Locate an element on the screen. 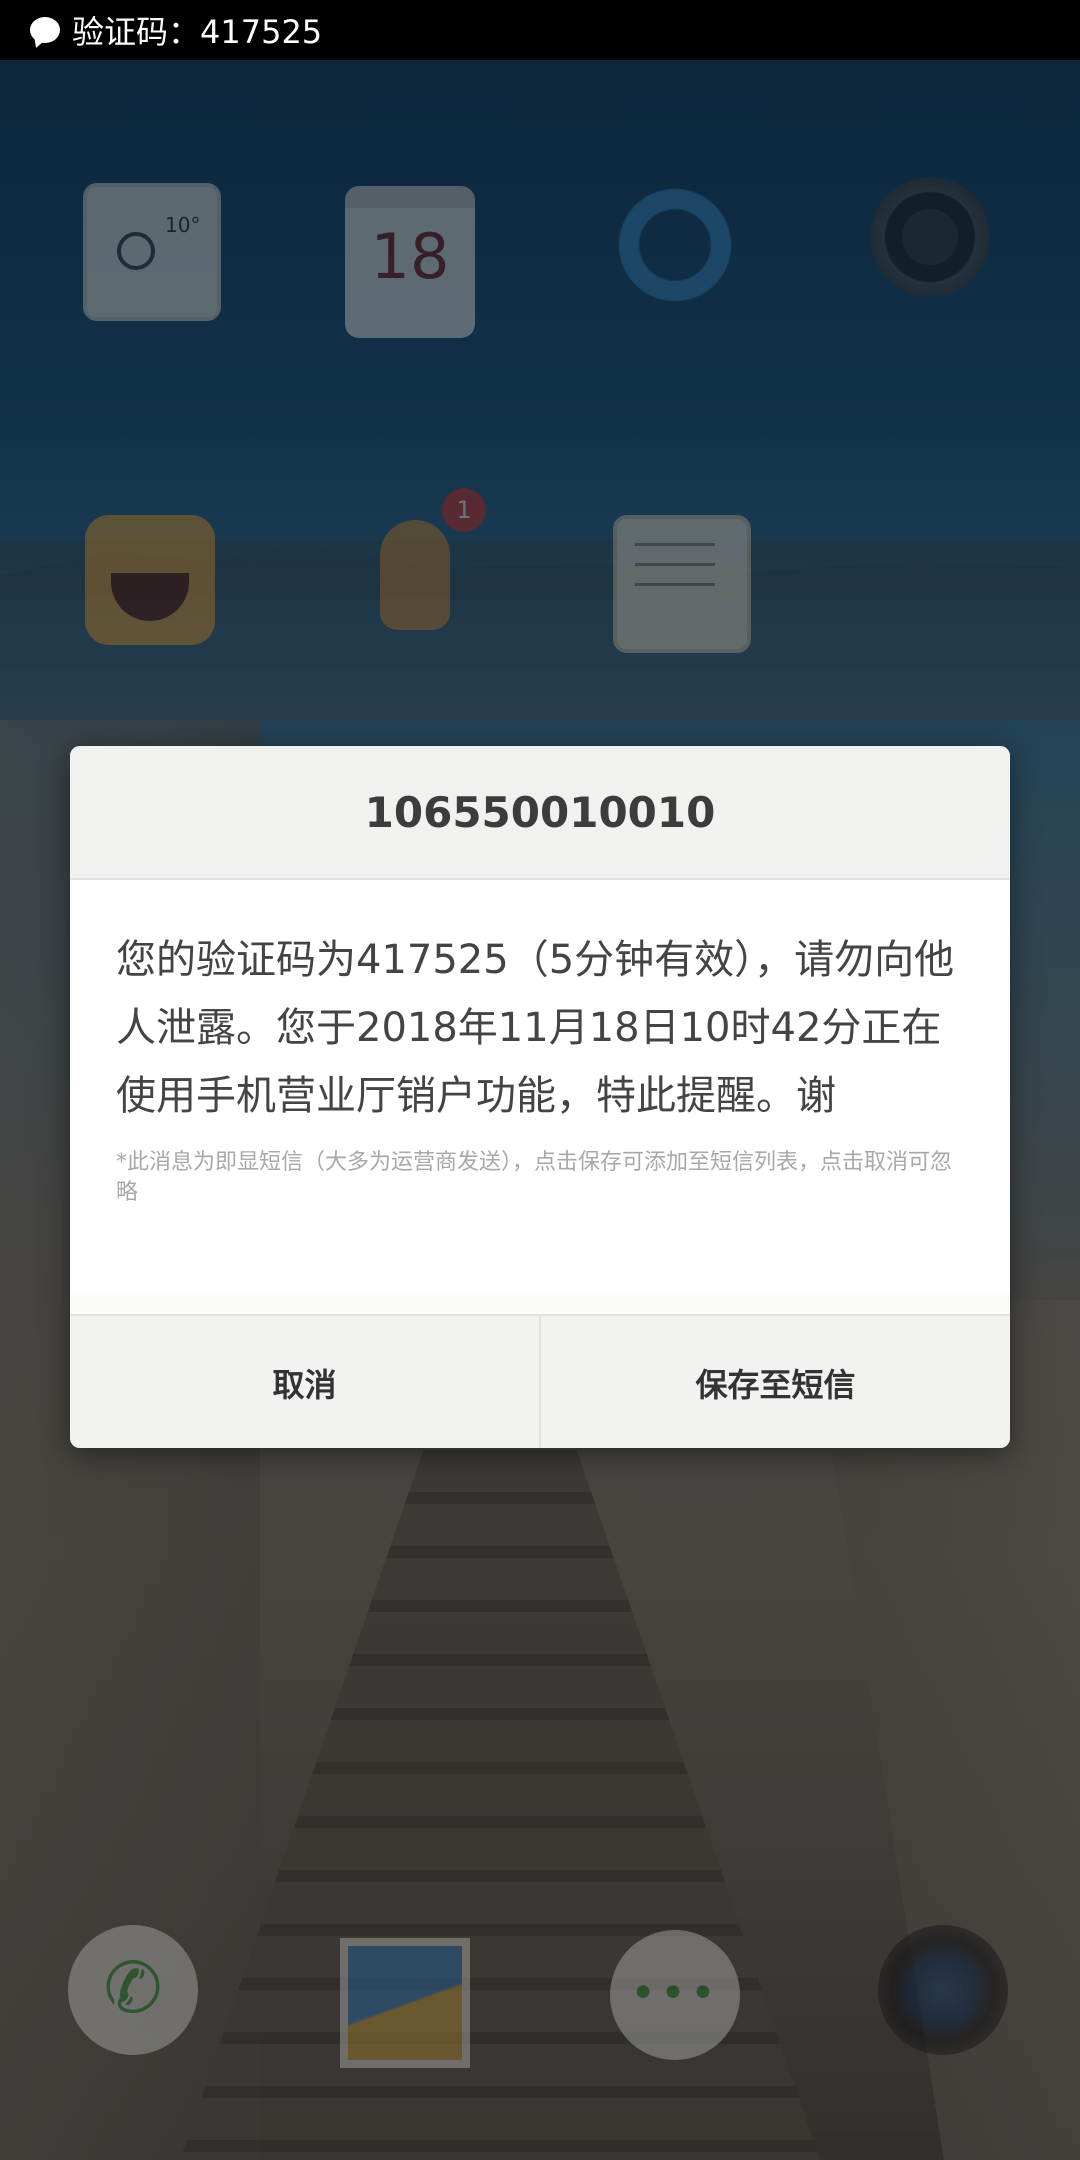 Image resolution: width=1080 pixels, height=2160 pixels. status-notification-text: 验证码：417525 is located at coordinates (197, 32).